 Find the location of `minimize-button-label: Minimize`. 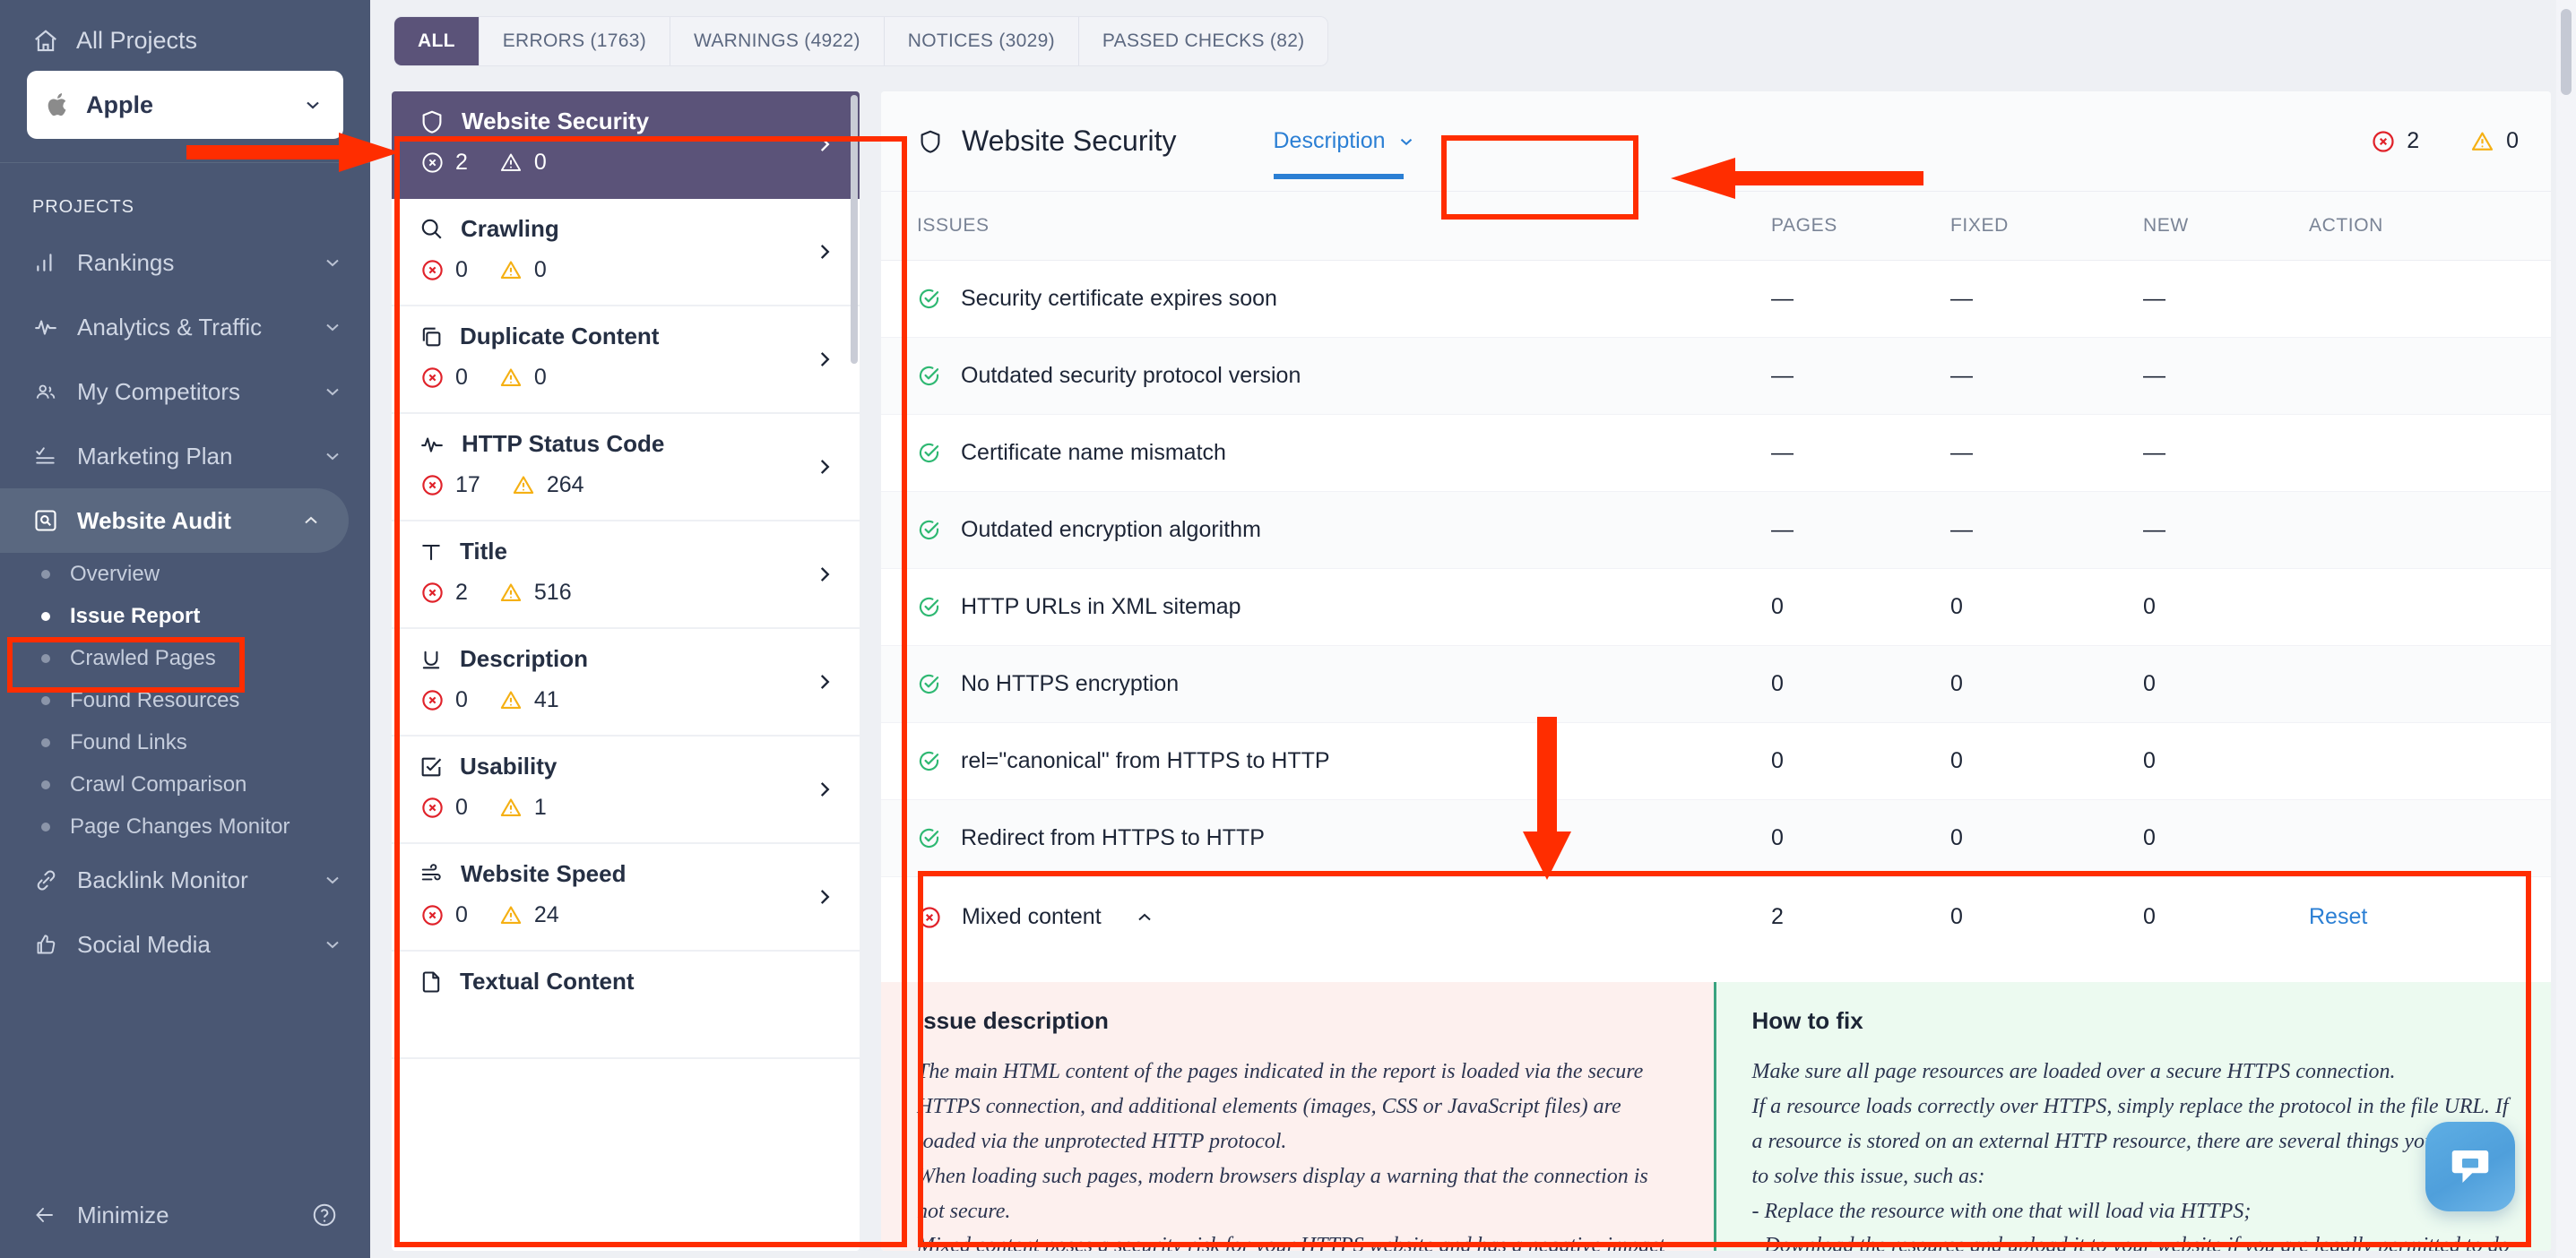

minimize-button-label: Minimize is located at coordinates (184, 1215).